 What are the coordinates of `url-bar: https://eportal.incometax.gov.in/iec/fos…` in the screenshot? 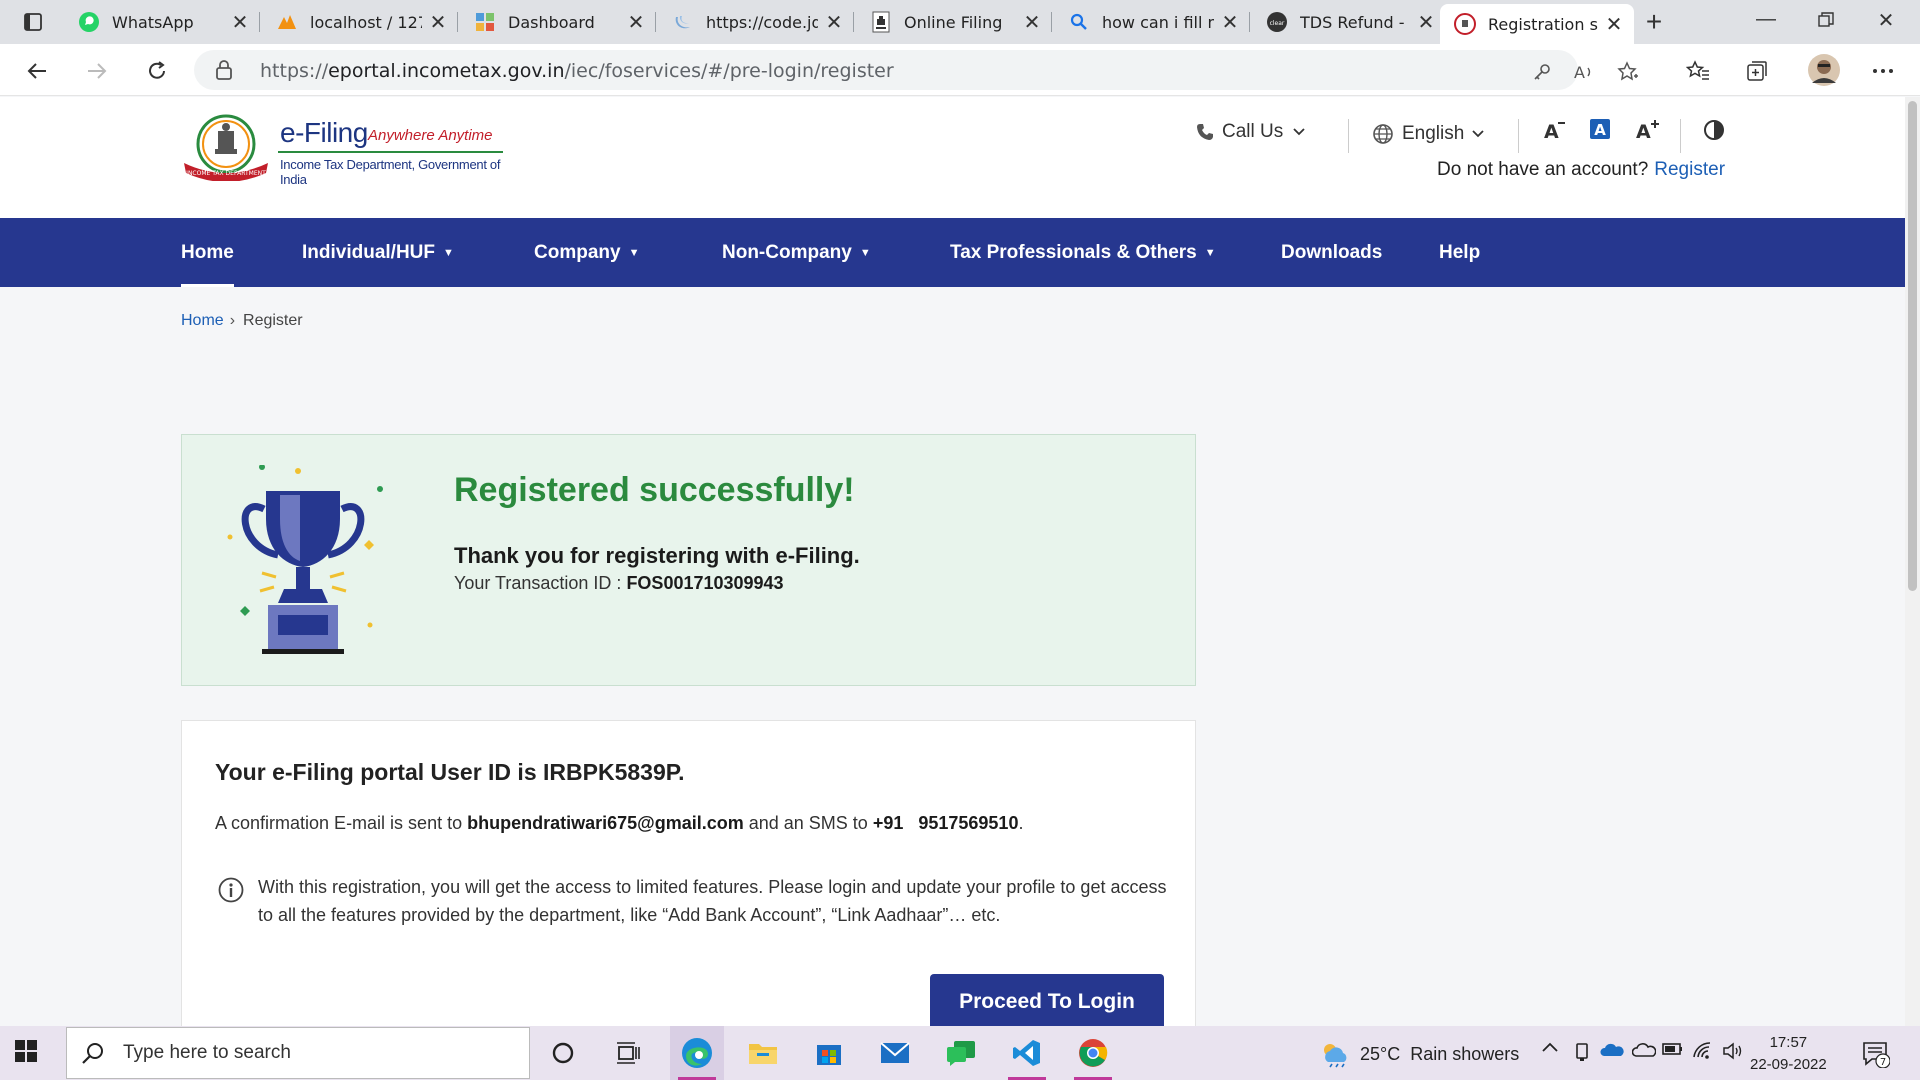 It's located at (916, 70).